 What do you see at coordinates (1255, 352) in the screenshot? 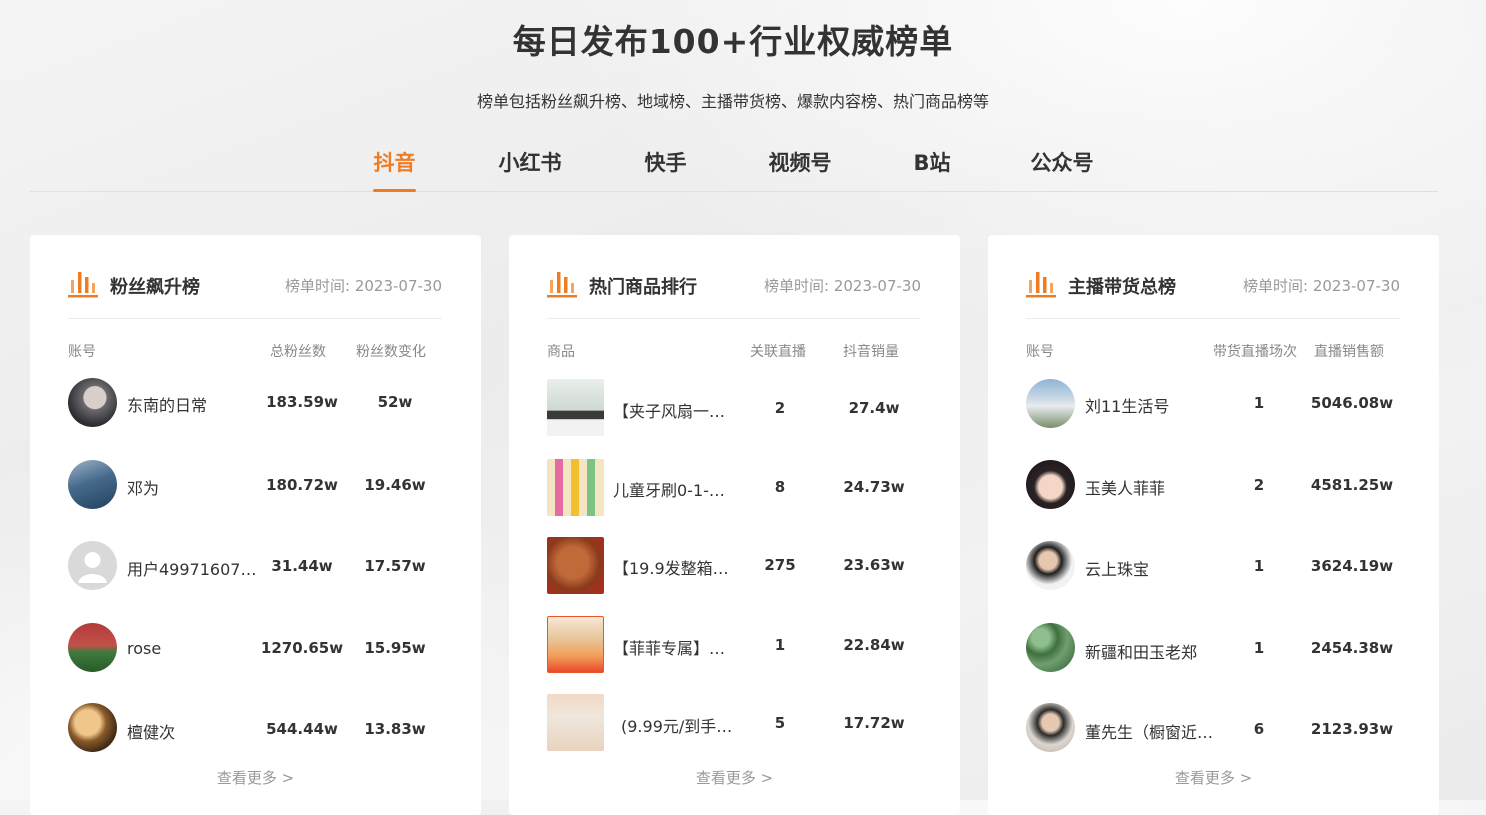
I see `column-header-live-sessions: 带货直播场次` at bounding box center [1255, 352].